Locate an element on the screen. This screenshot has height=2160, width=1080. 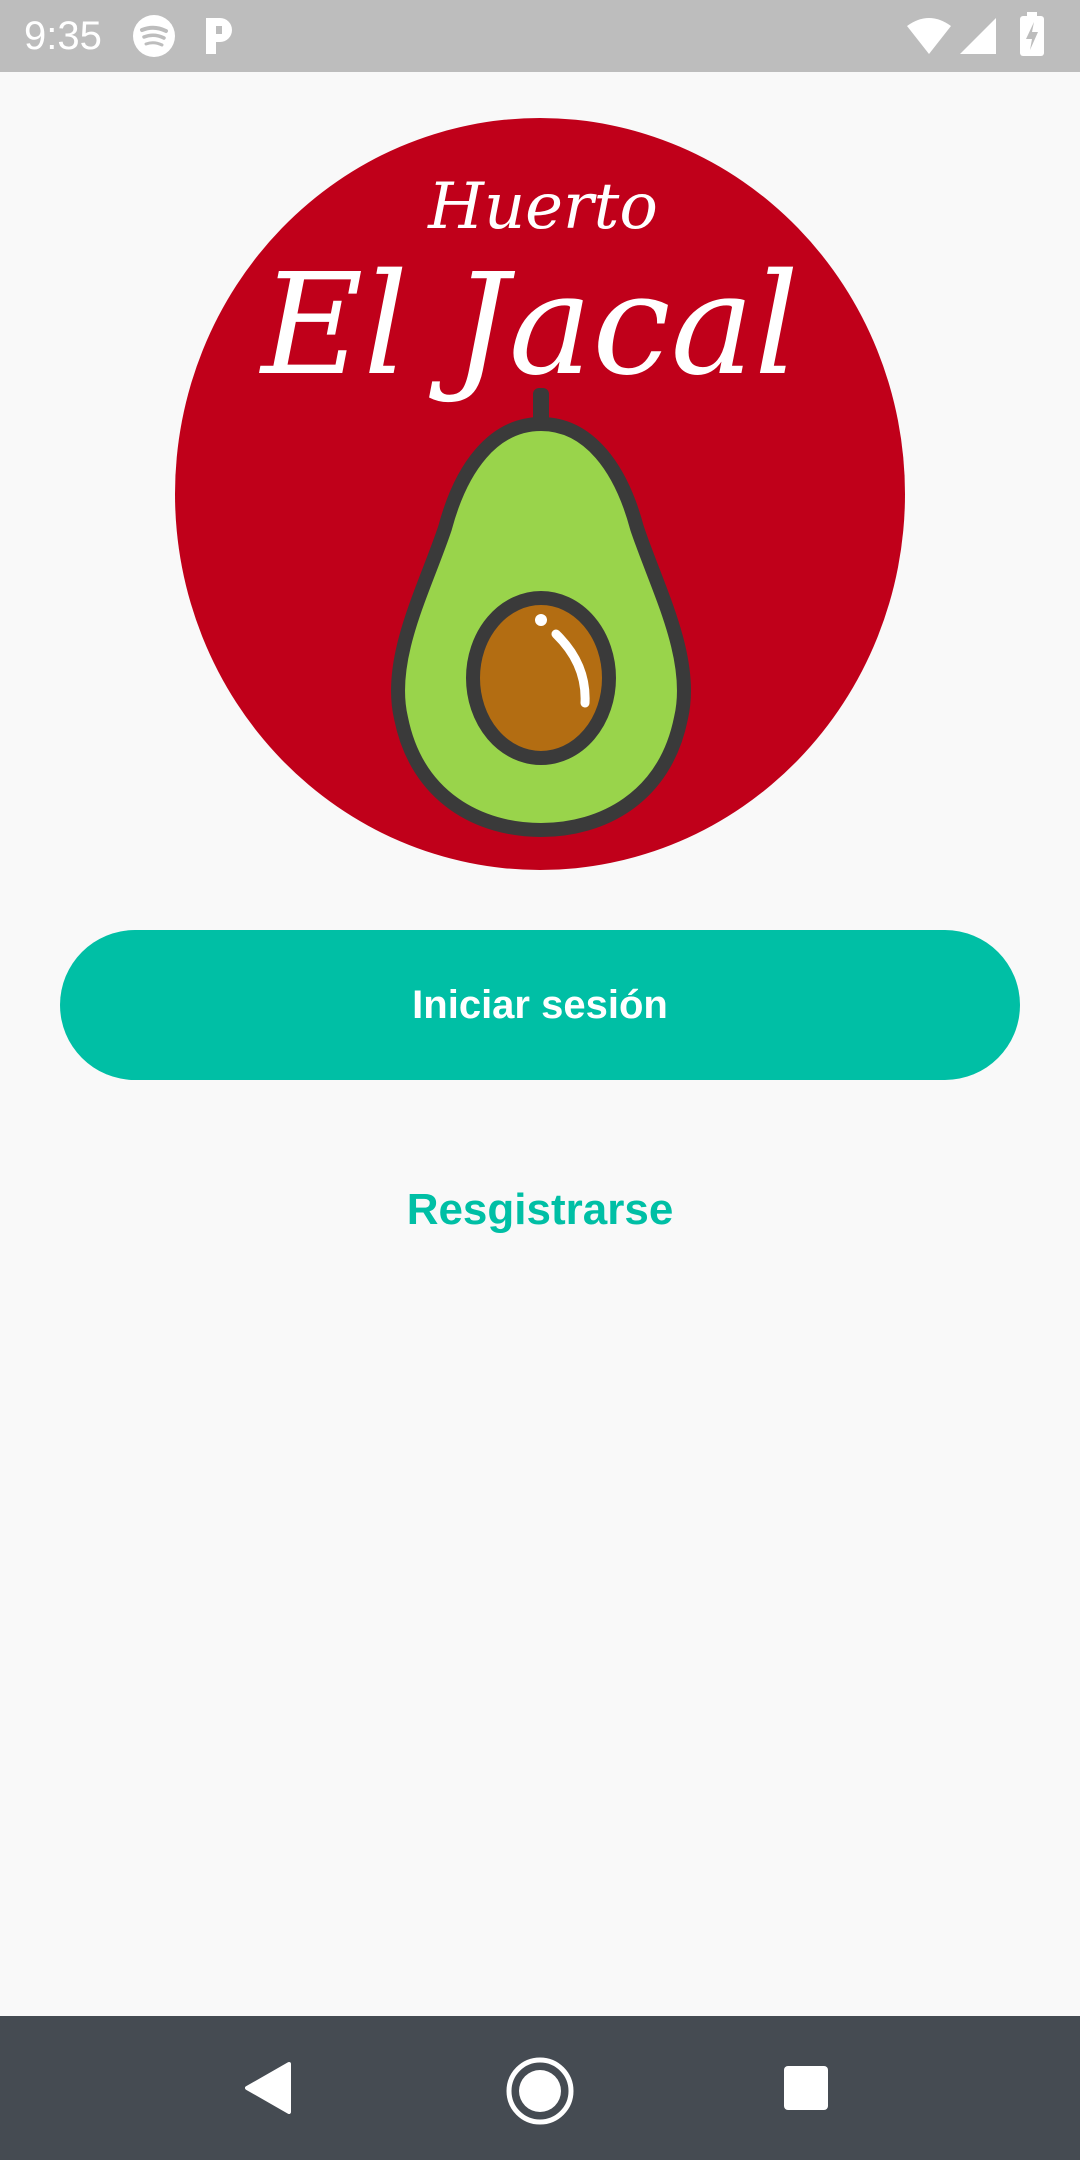
signal-icon is located at coordinates (978, 36).